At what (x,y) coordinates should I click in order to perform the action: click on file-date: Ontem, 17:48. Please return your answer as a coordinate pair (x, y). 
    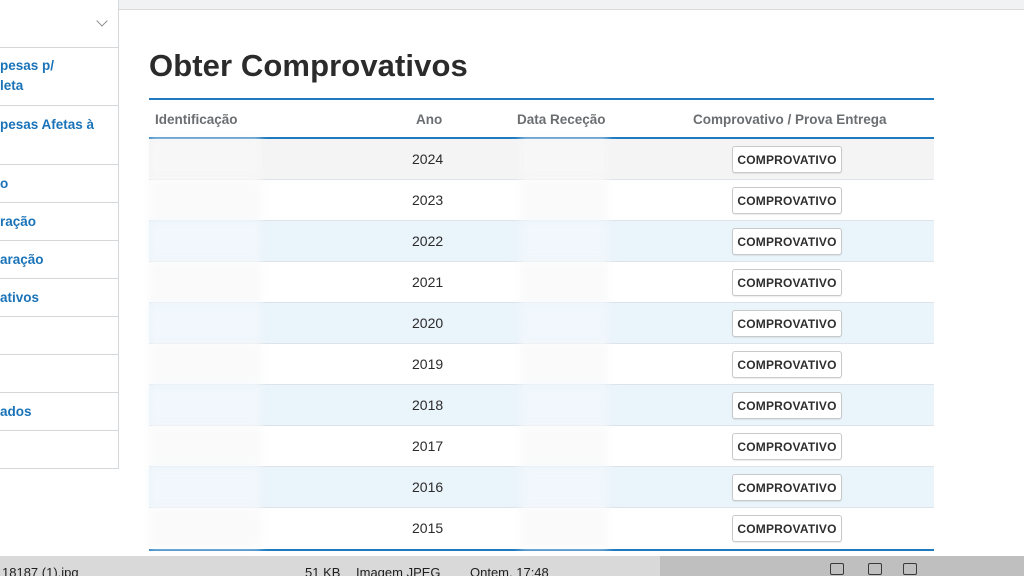
    Looking at the image, I should click on (509, 570).